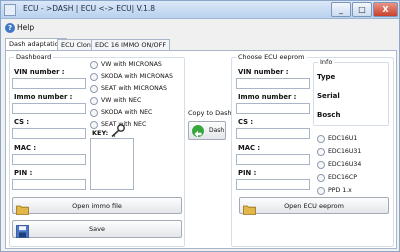 The height and width of the screenshot is (252, 400). I want to click on key-label: KEY:, so click(100, 133).